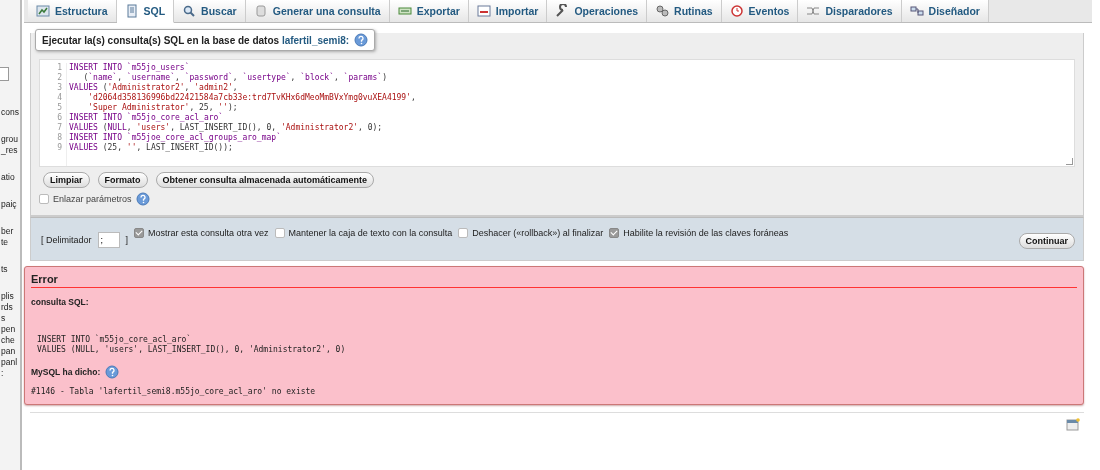 The height and width of the screenshot is (470, 1100). What do you see at coordinates (10, 296) in the screenshot?
I see `sidebar-item: plis` at bounding box center [10, 296].